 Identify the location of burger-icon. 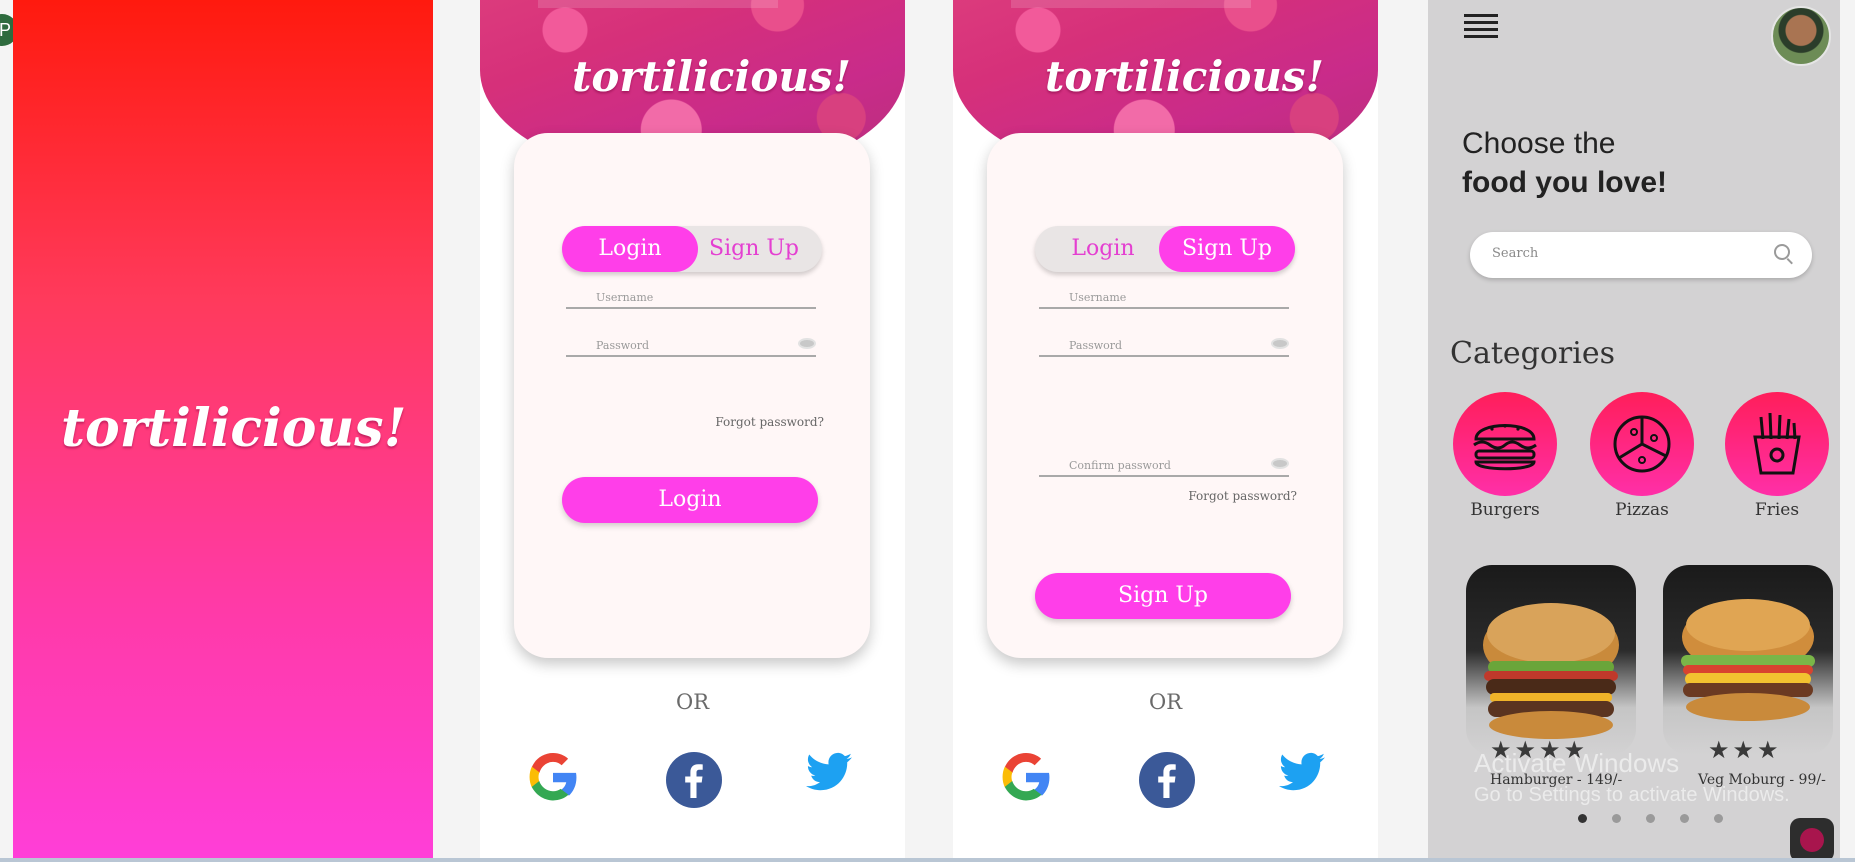
(1505, 447).